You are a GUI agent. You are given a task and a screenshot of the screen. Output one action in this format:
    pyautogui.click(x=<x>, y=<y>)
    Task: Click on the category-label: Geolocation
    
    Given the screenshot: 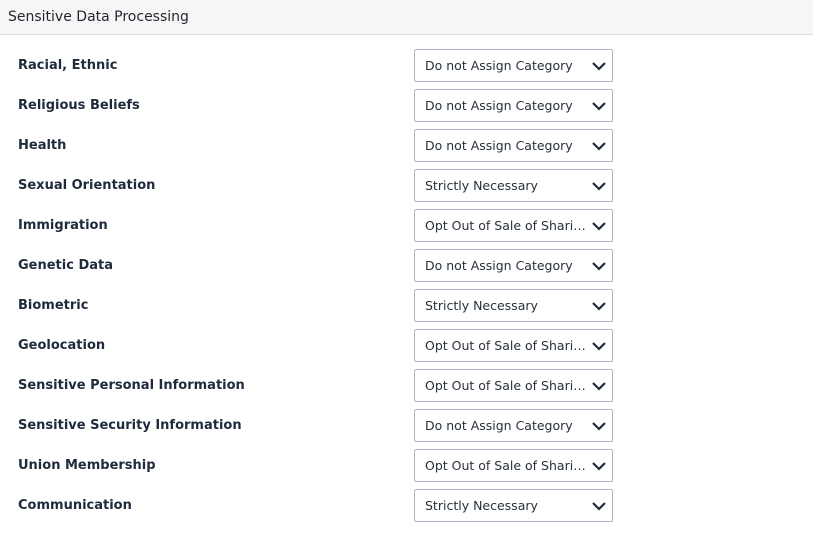 What is the action you would take?
    pyautogui.click(x=62, y=345)
    